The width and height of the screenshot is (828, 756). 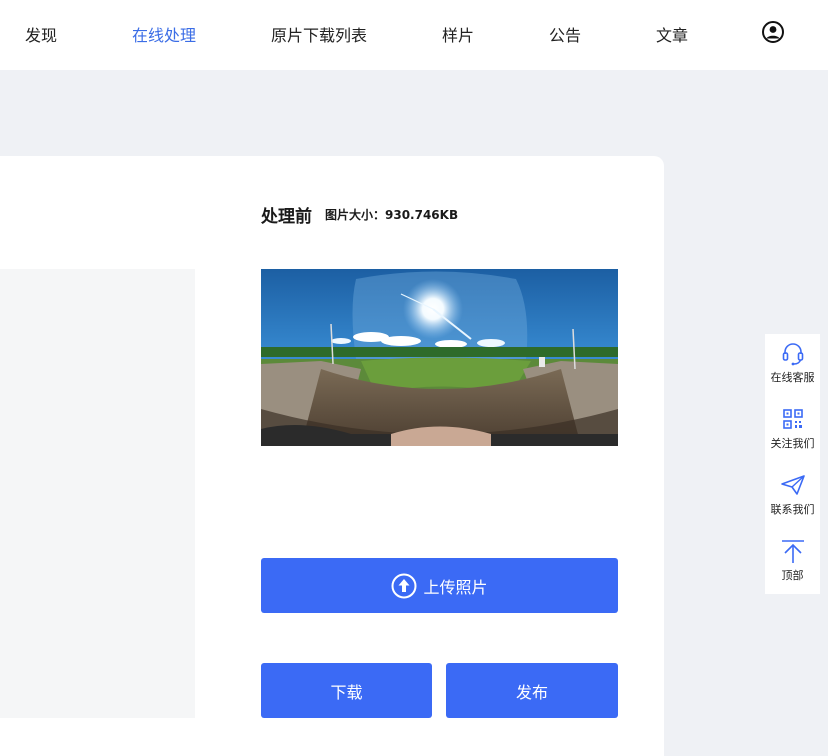 What do you see at coordinates (392, 215) in the screenshot?
I see `file-size-label: 图片大小：930.746KB` at bounding box center [392, 215].